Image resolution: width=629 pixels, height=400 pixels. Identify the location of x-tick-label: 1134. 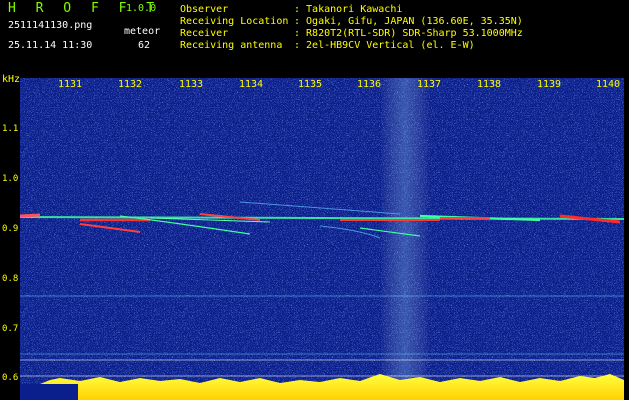
(251, 84).